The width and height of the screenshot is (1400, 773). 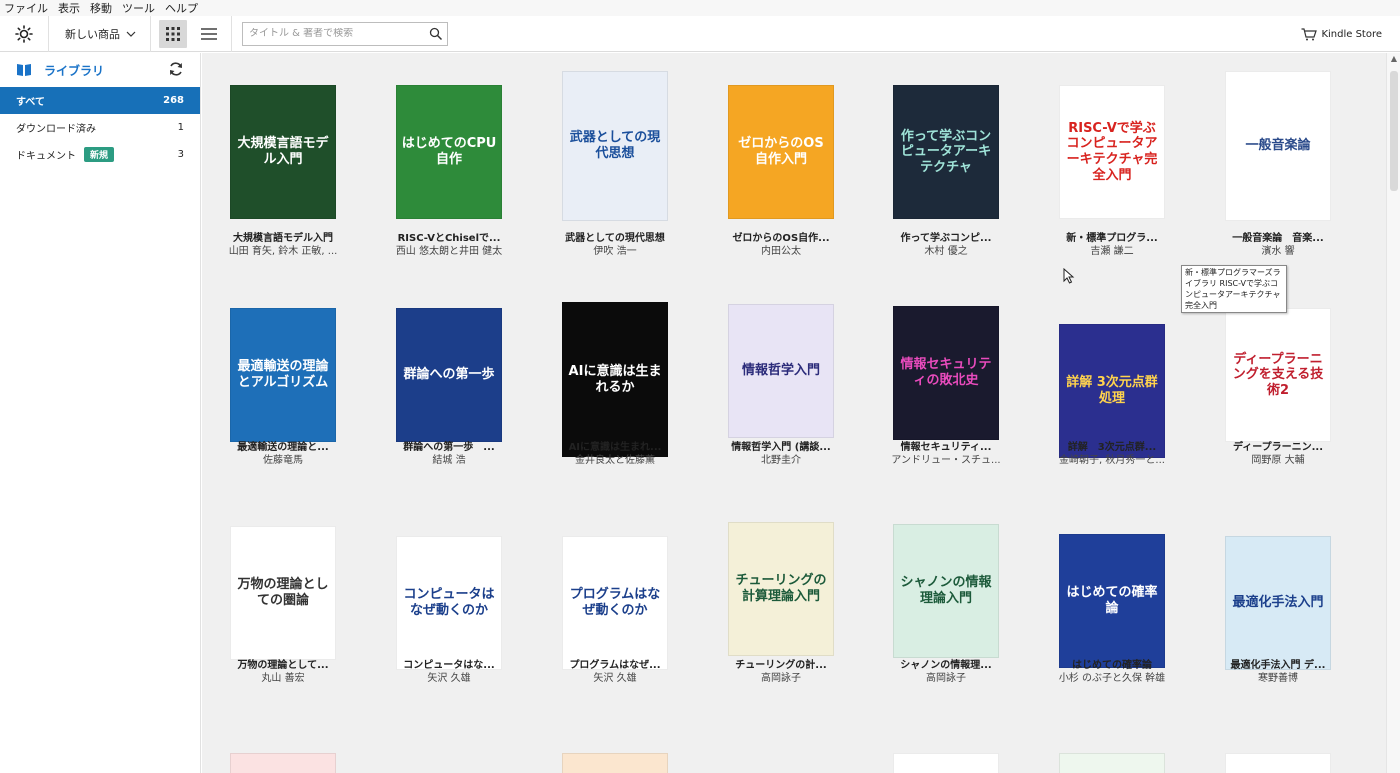 I want to click on book-cover: 情報セキュリティの敗北史, so click(x=946, y=373).